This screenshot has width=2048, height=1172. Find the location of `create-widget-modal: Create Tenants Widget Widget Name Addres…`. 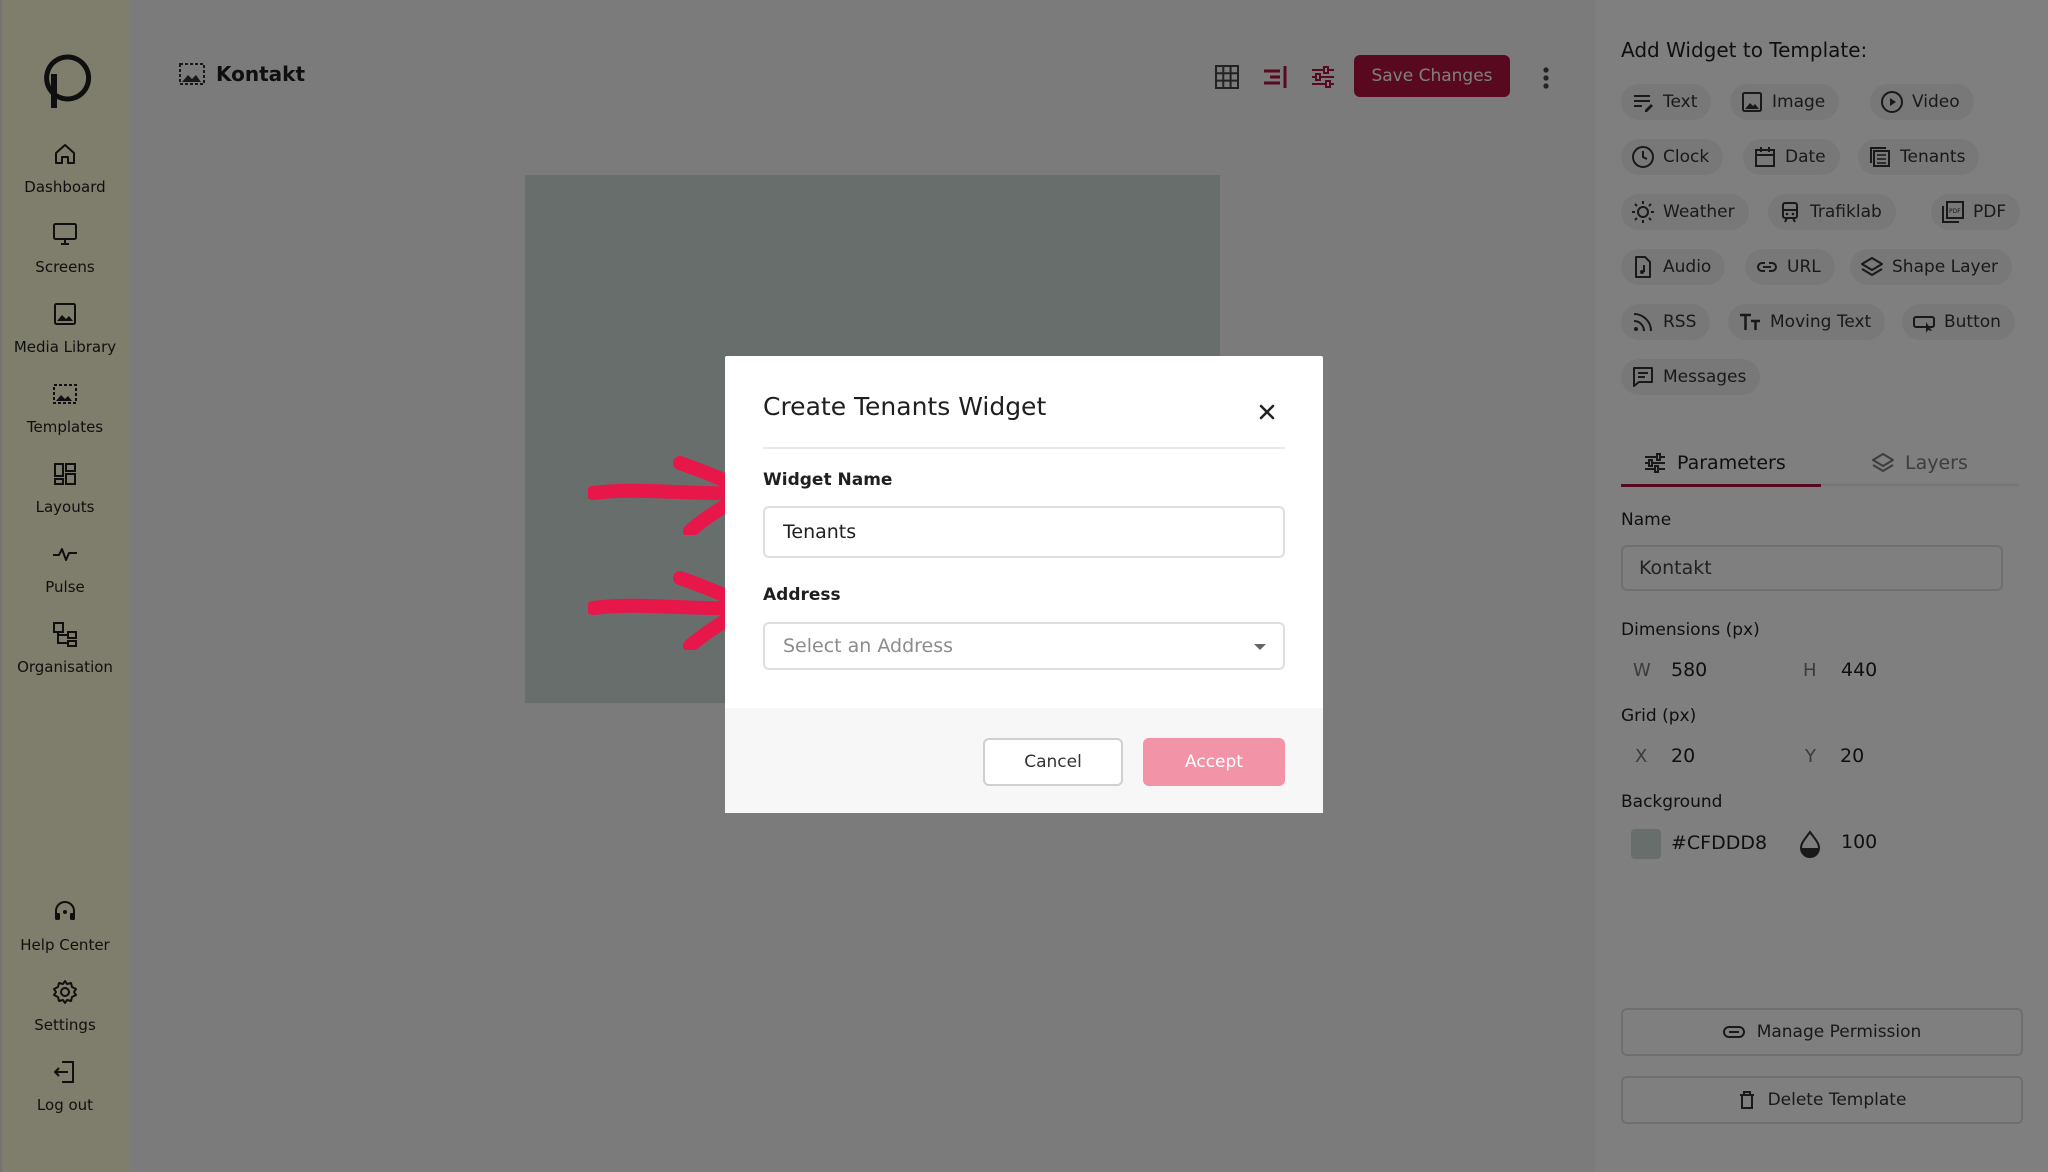

create-widget-modal: Create Tenants Widget Widget Name Addres… is located at coordinates (1024, 584).